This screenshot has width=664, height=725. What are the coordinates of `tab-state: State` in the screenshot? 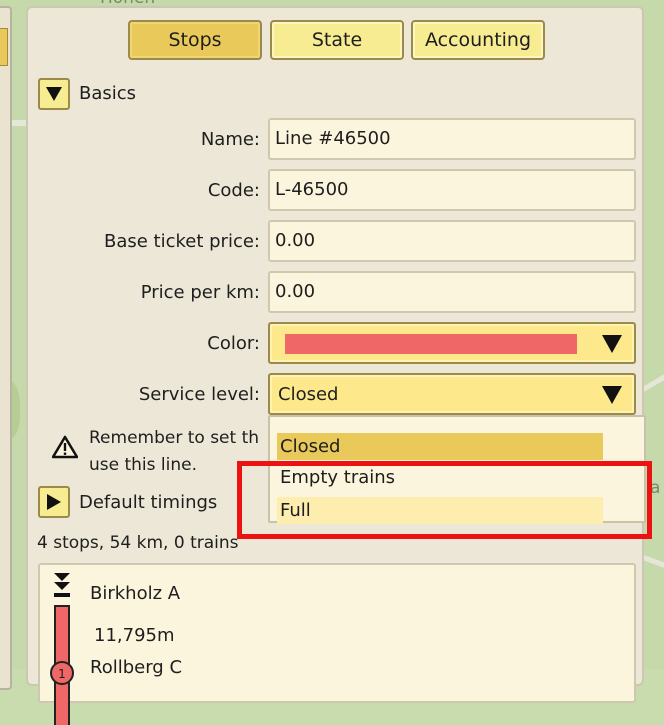 It's located at (337, 40).